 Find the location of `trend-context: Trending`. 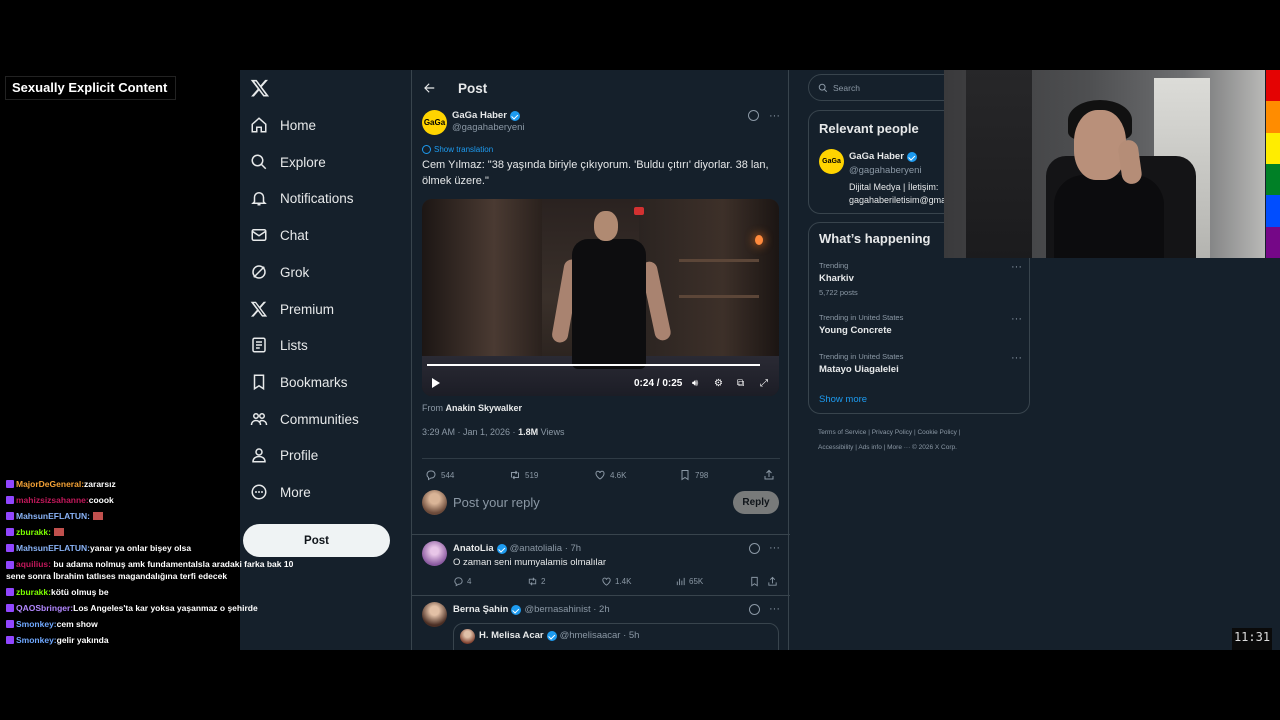

trend-context: Trending is located at coordinates (834, 265).